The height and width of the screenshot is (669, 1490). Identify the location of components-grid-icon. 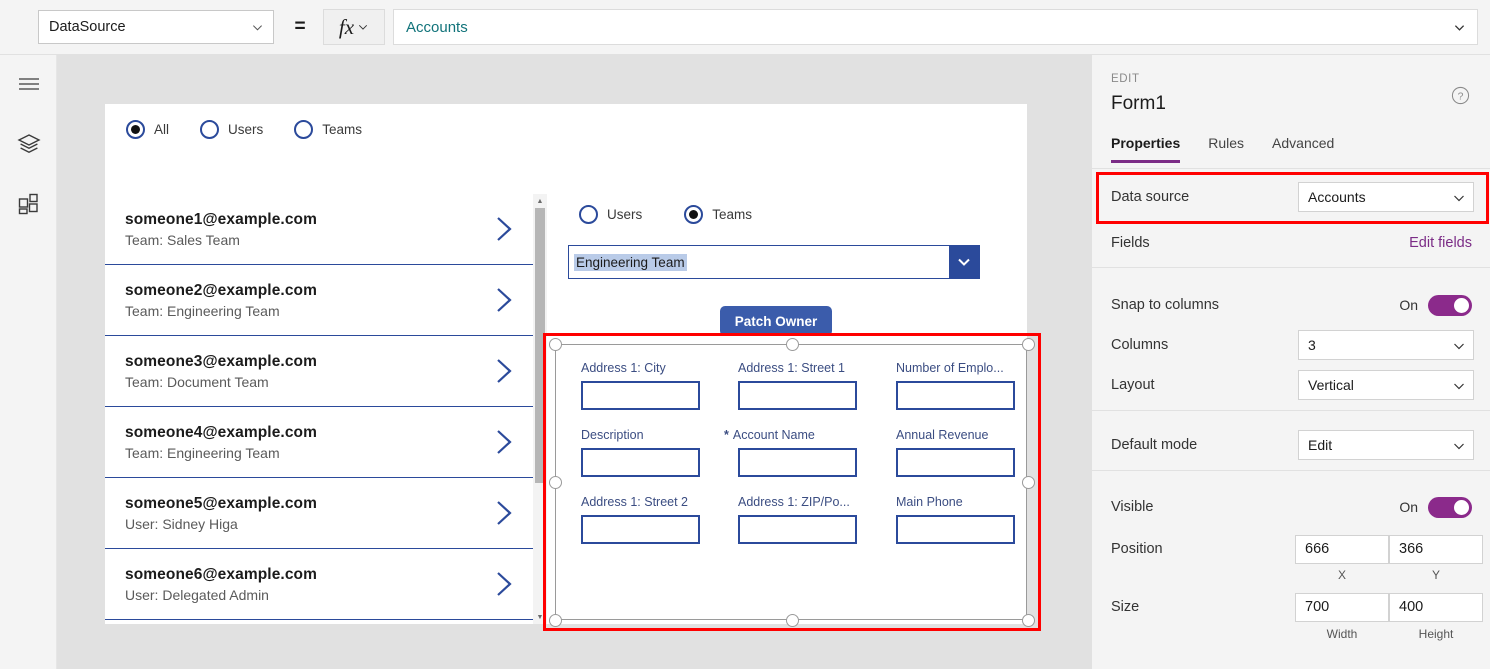
(29, 204).